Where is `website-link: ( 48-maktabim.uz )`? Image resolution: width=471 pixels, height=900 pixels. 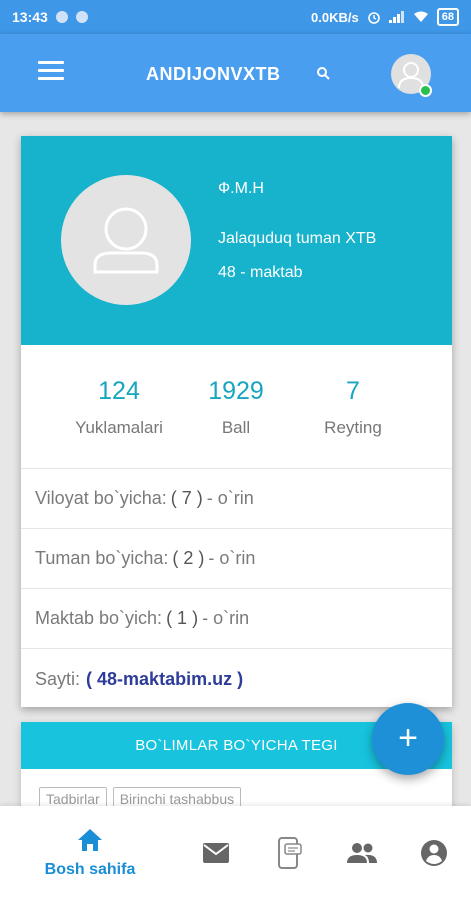
website-link: ( 48-maktabim.uz ) is located at coordinates (164, 679).